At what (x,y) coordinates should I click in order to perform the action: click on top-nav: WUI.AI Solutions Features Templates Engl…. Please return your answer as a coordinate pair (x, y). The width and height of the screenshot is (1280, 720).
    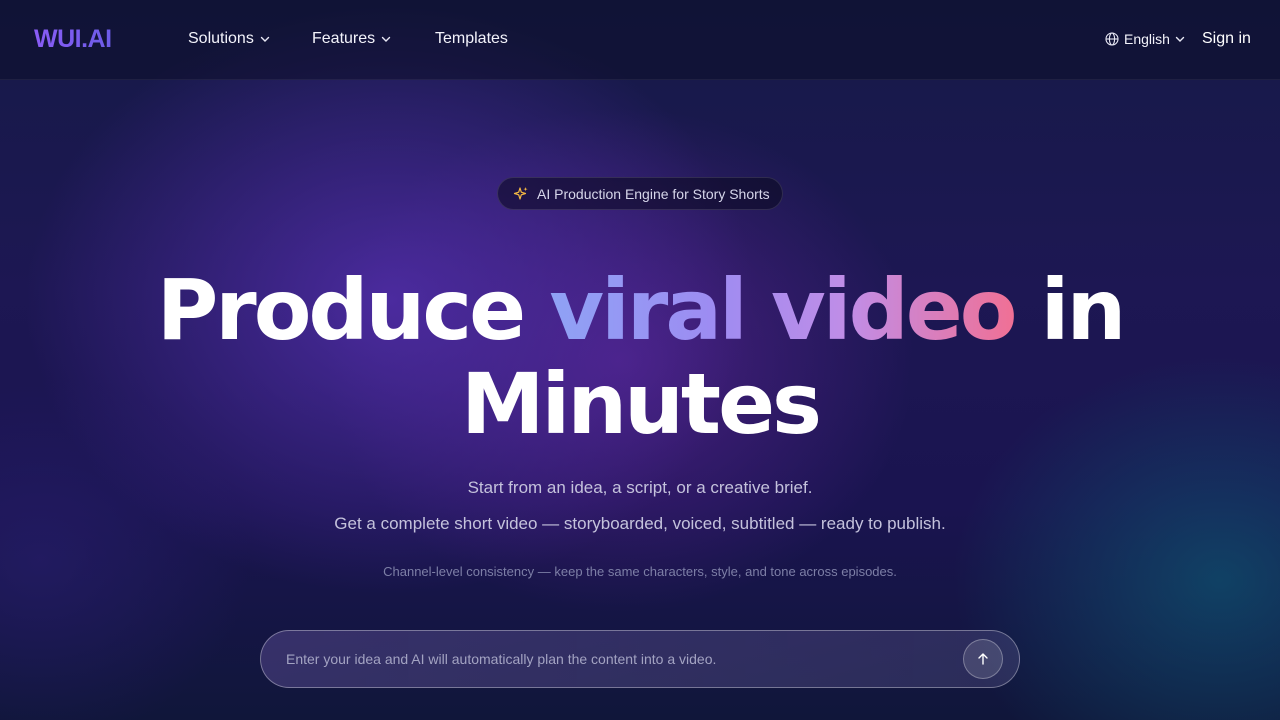
    Looking at the image, I should click on (640, 40).